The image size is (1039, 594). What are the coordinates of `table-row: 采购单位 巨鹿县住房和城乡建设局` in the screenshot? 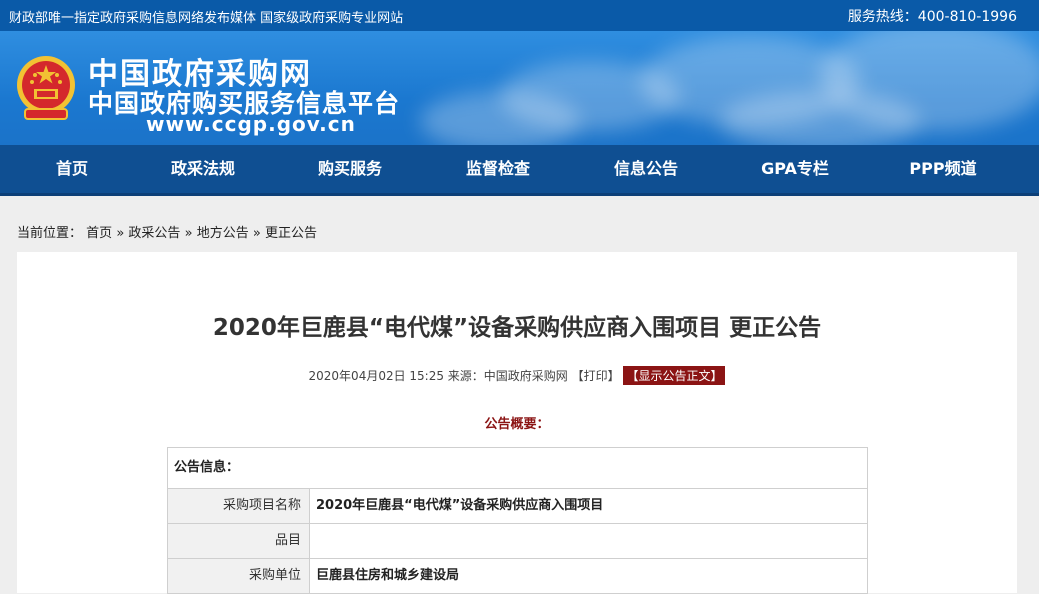 It's located at (517, 576).